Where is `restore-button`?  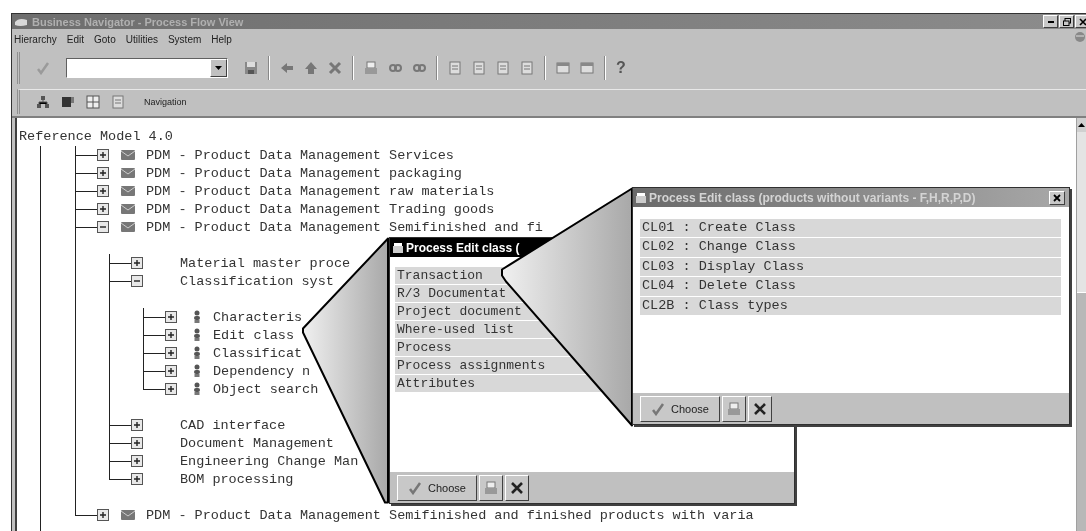
restore-button is located at coordinates (1066, 21).